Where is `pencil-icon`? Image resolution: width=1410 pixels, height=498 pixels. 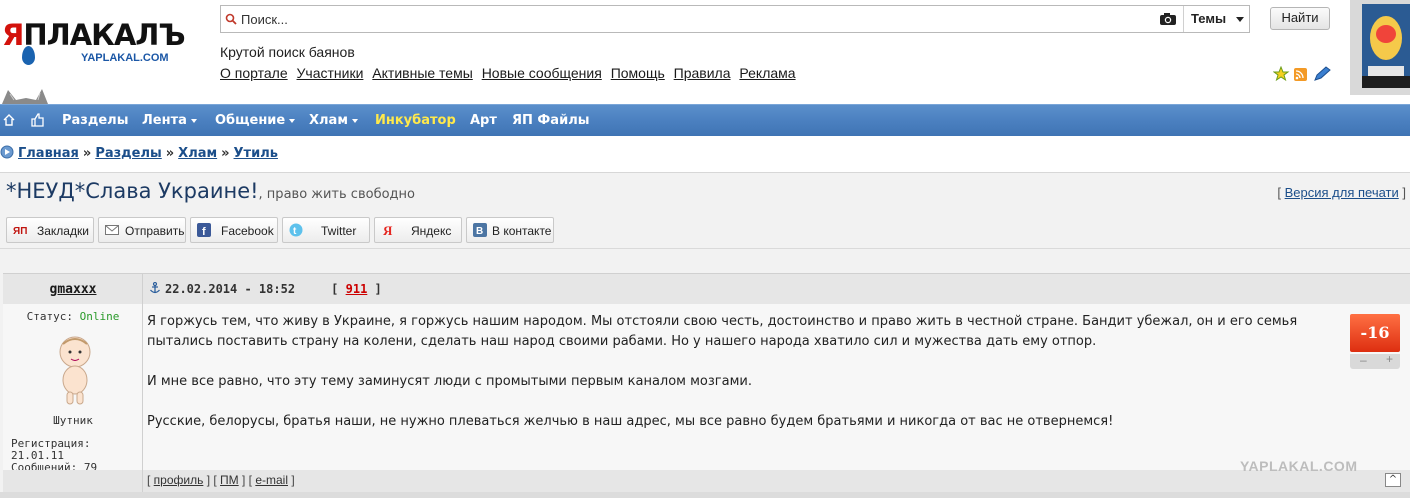
pencil-icon is located at coordinates (1322, 73).